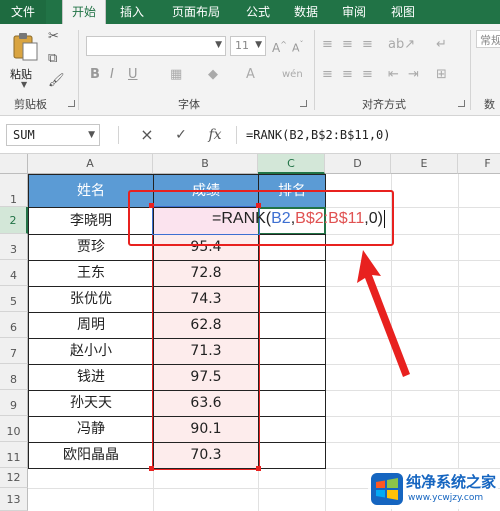  I want to click on align-right-icon: ≡, so click(367, 75).